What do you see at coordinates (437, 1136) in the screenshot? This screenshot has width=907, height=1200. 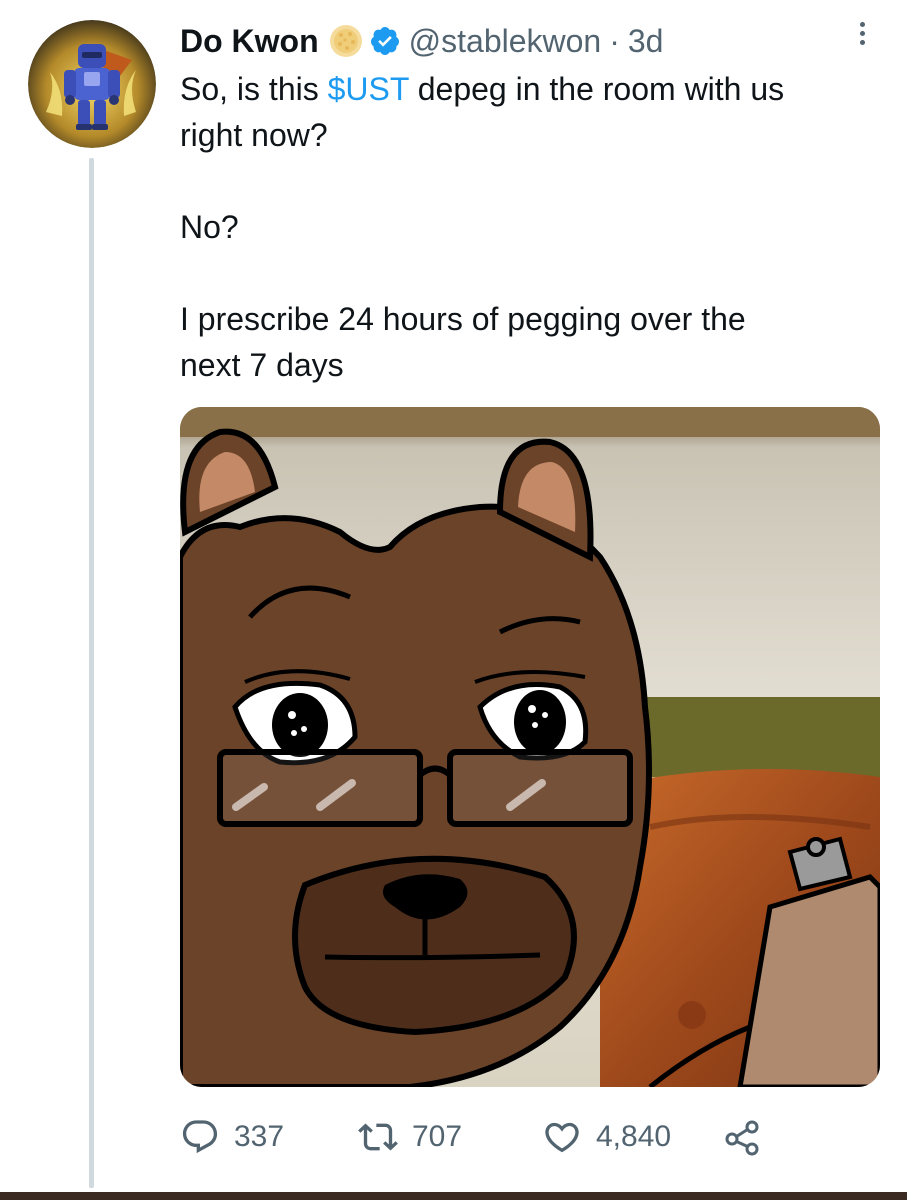 I see `retweet-count: 707` at bounding box center [437, 1136].